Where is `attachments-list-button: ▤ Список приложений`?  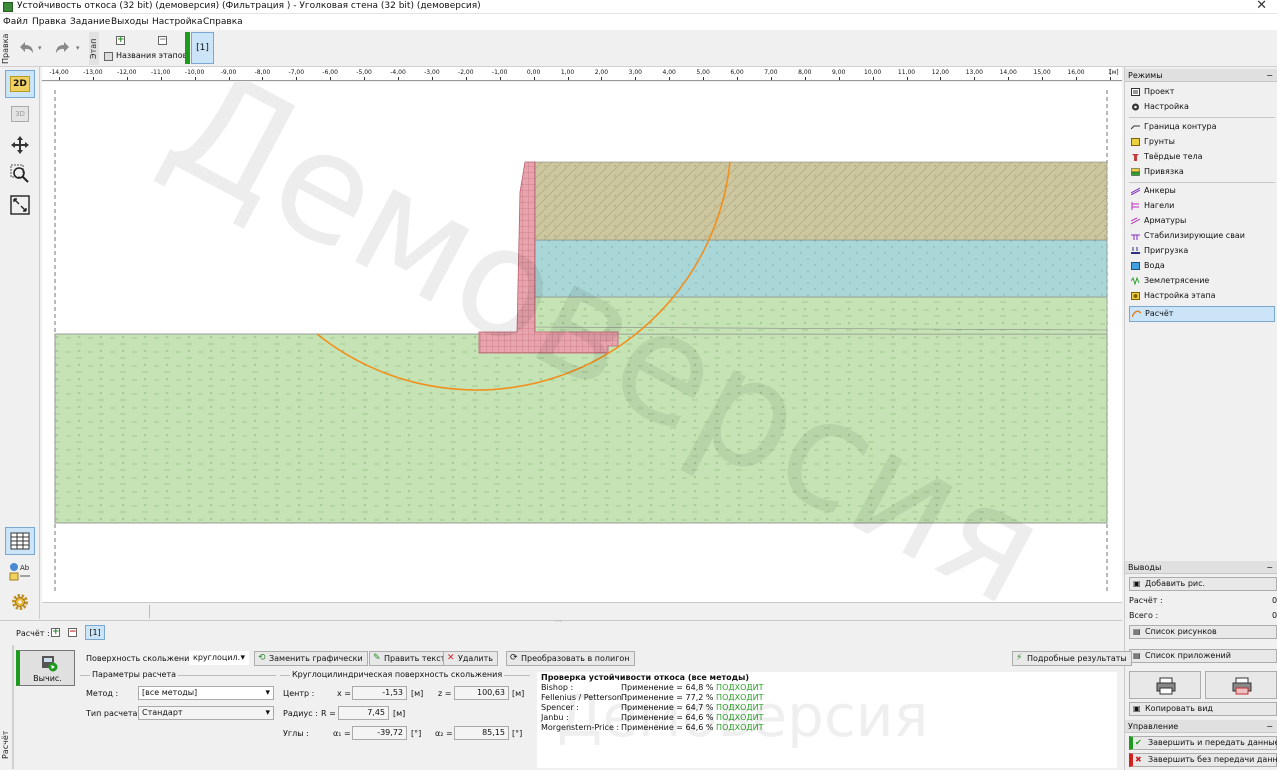
attachments-list-button: ▤ Список приложений is located at coordinates (1203, 656).